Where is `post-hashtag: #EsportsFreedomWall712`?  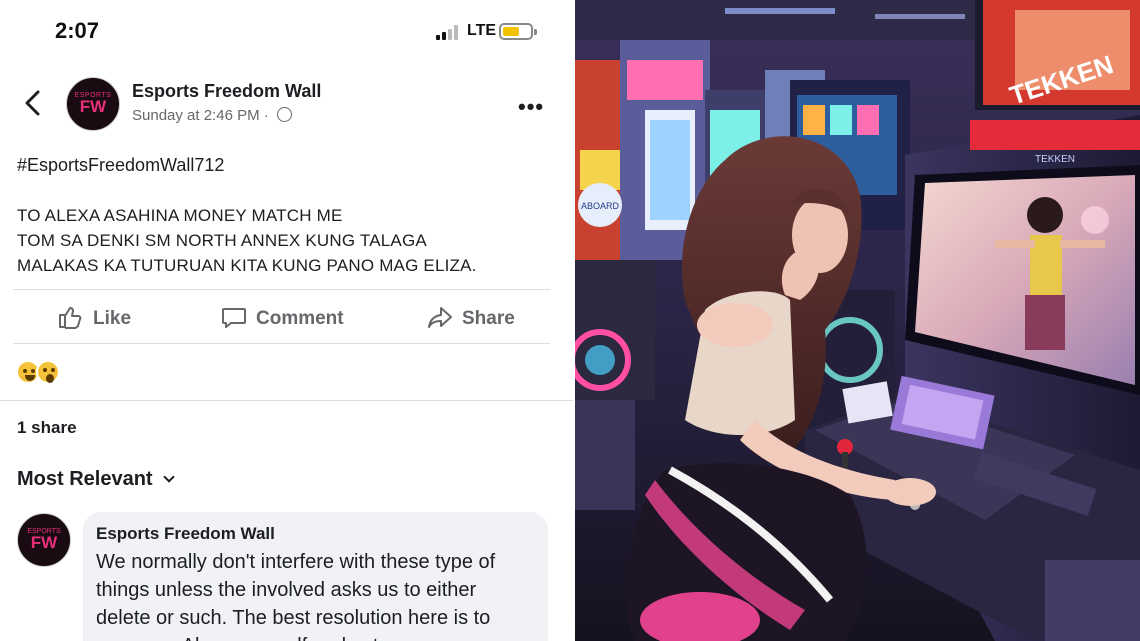 post-hashtag: #EsportsFreedomWall712 is located at coordinates (120, 165).